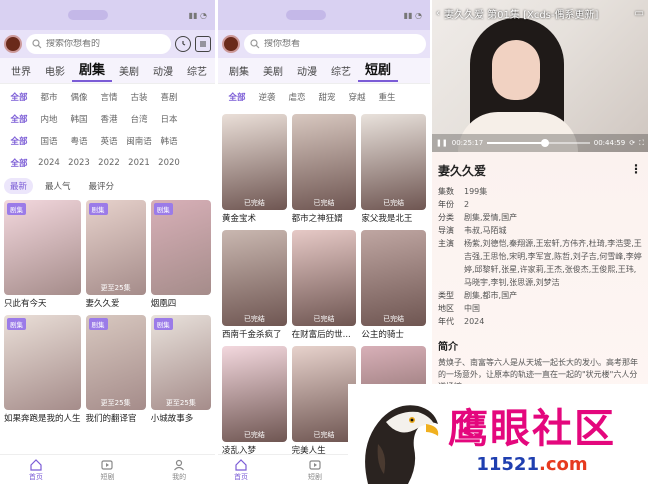 This screenshot has width=648, height=486. What do you see at coordinates (180, 369) in the screenshot?
I see `series-card: 剧集 更至25集 小城故事多` at bounding box center [180, 369].